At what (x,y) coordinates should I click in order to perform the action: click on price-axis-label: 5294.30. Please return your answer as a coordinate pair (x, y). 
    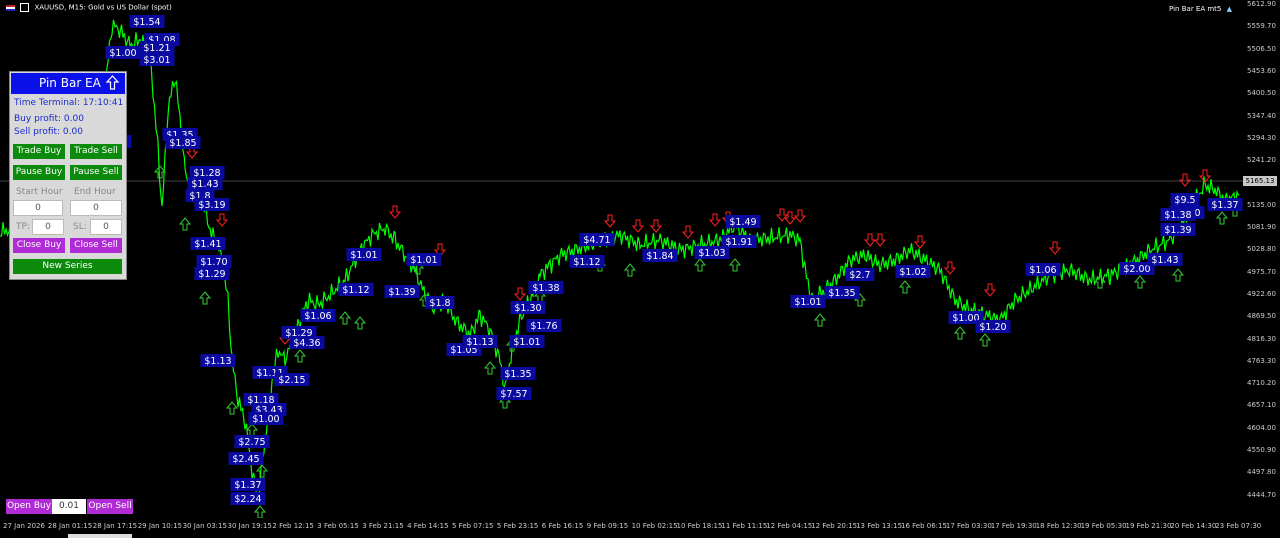
    Looking at the image, I should click on (1261, 137).